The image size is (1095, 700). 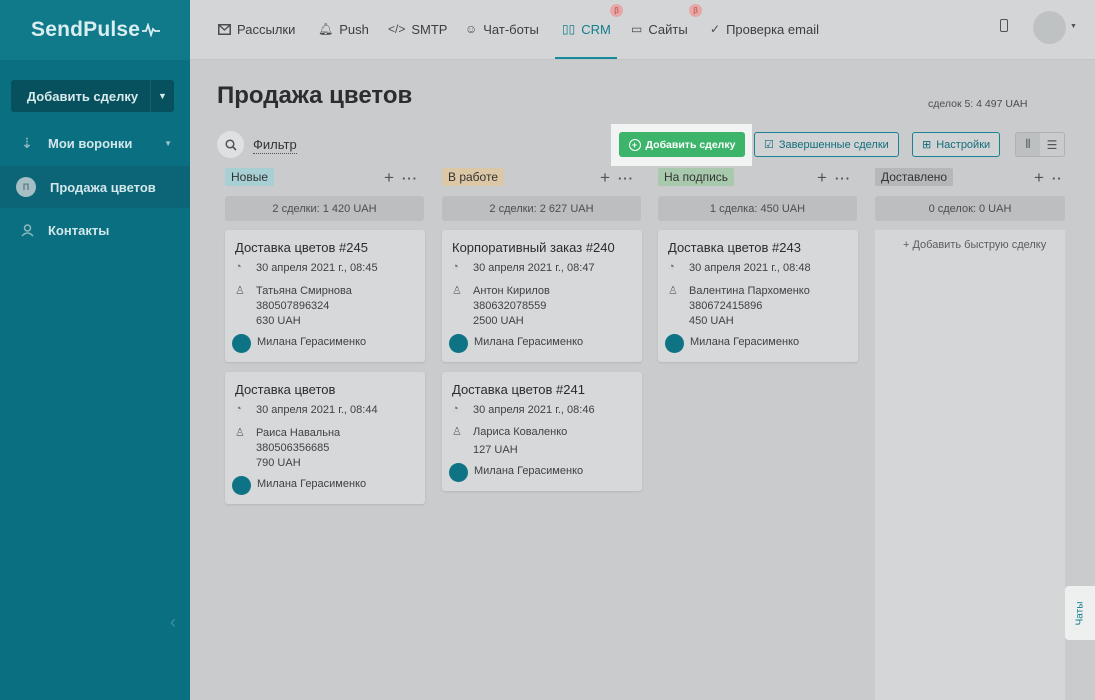 What do you see at coordinates (826, 144) in the screenshot?
I see `completed-deals-button: ☑ Завершенные сделки` at bounding box center [826, 144].